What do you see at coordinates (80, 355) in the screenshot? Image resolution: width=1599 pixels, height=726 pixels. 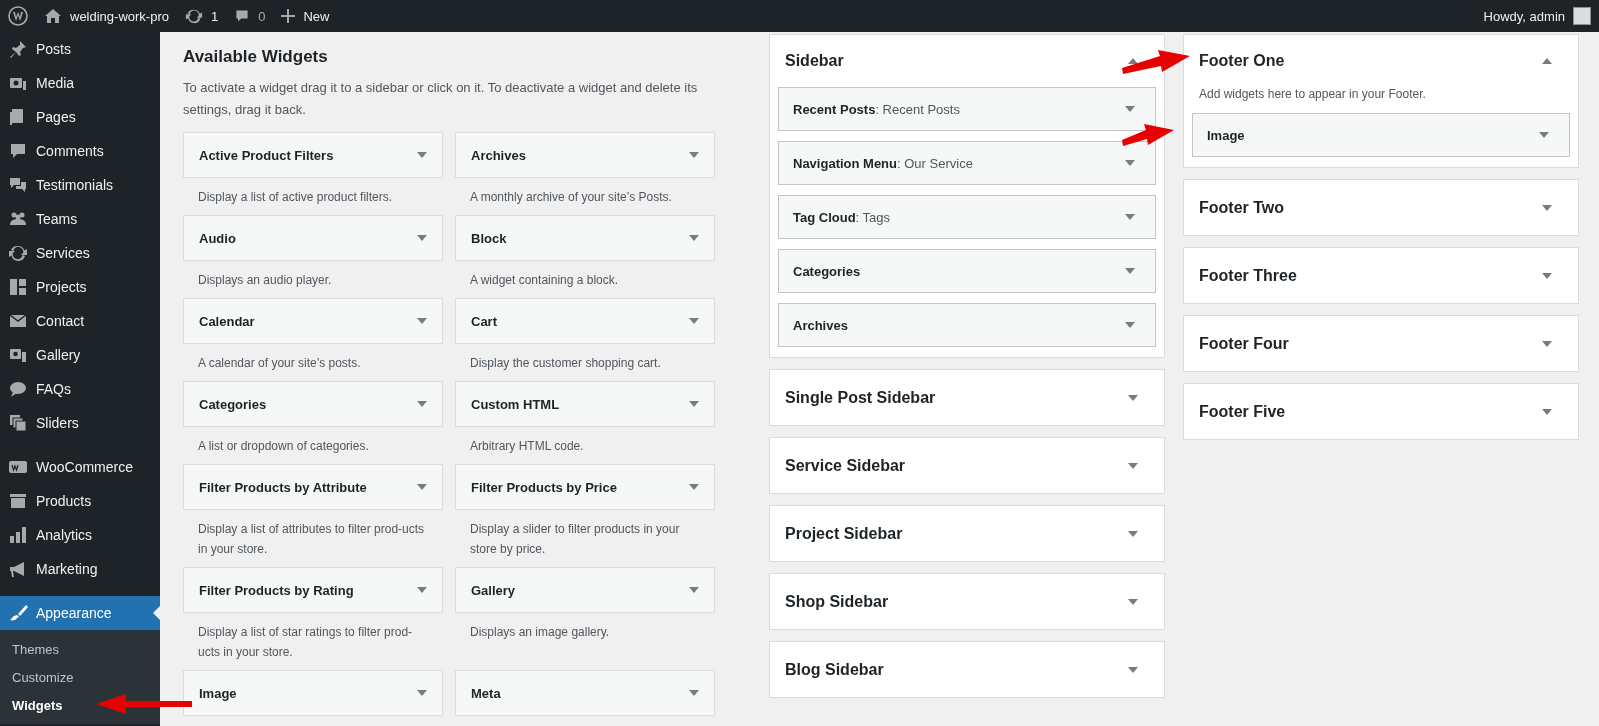 I see `menu-item: Gallery` at bounding box center [80, 355].